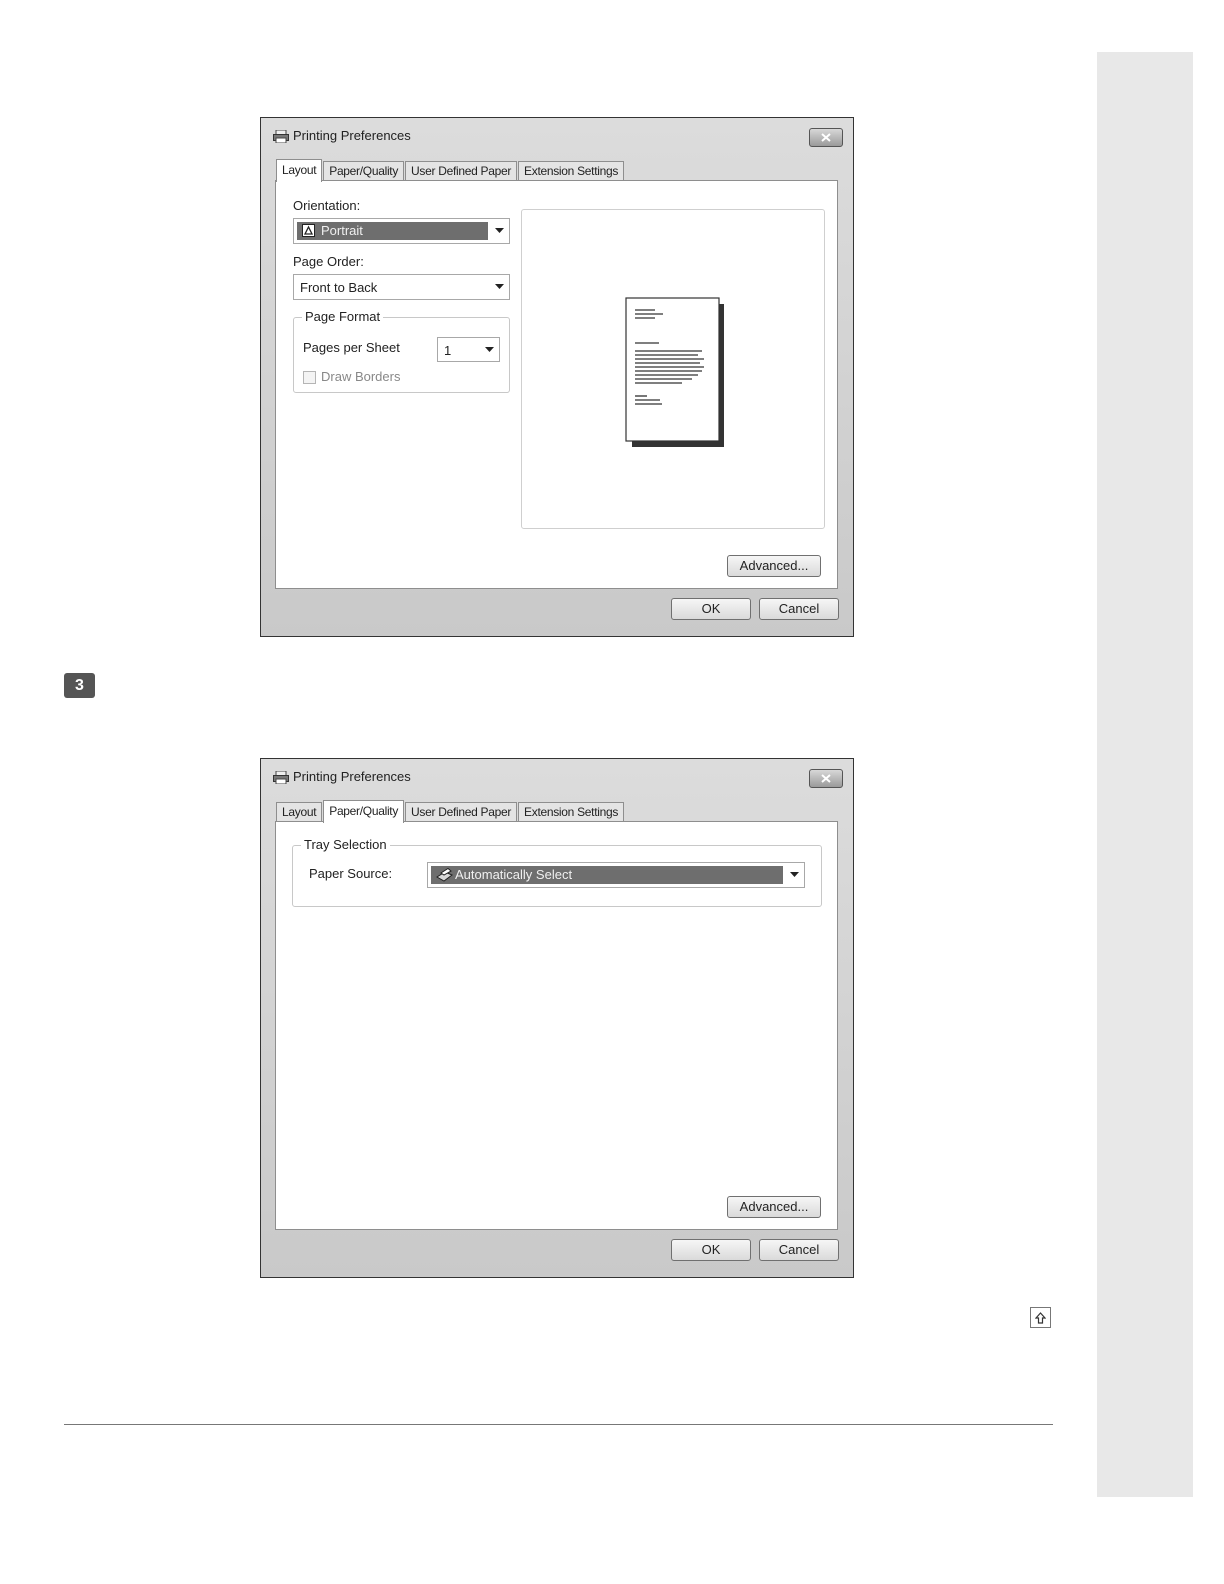 The height and width of the screenshot is (1584, 1224). Describe the element at coordinates (674, 372) in the screenshot. I see `page-preview-image` at that location.